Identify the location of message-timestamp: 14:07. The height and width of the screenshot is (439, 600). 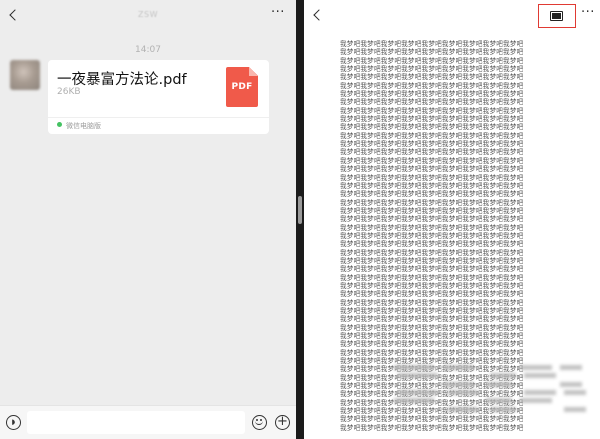
(148, 50).